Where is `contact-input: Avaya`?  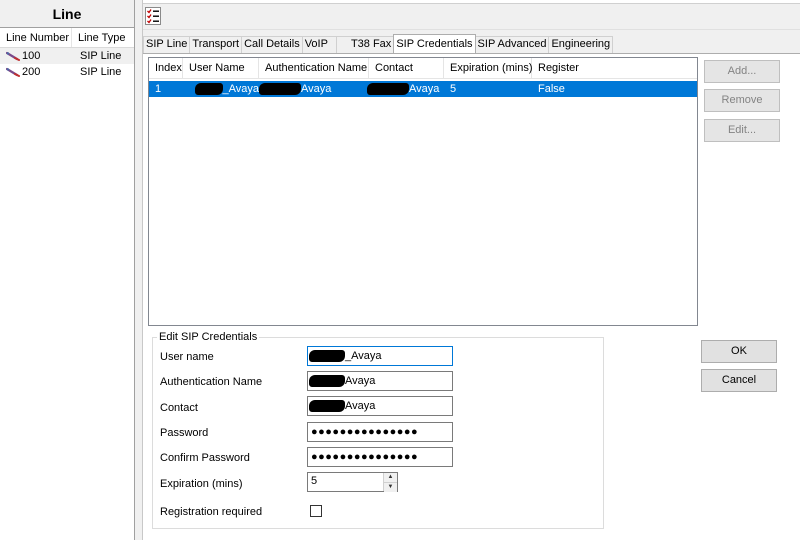 contact-input: Avaya is located at coordinates (380, 406).